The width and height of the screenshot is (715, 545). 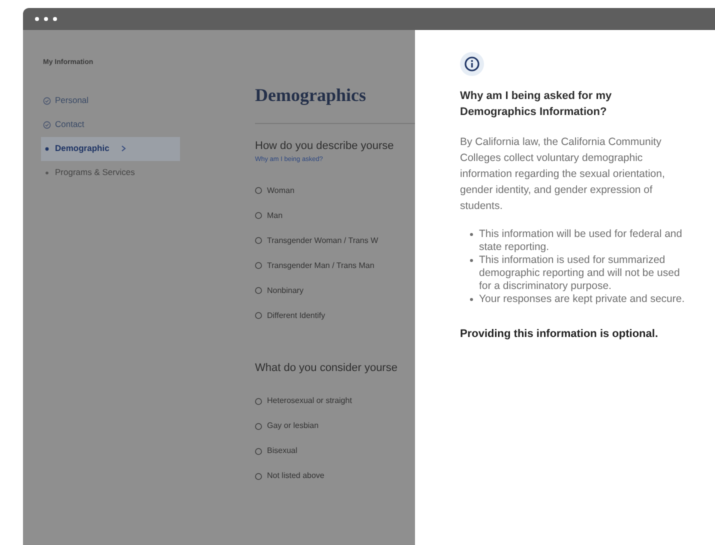 What do you see at coordinates (580, 273) in the screenshot?
I see `bullet-text: This information is used for summarized demographic reporting and will not be used for a discriminatory purpose.` at bounding box center [580, 273].